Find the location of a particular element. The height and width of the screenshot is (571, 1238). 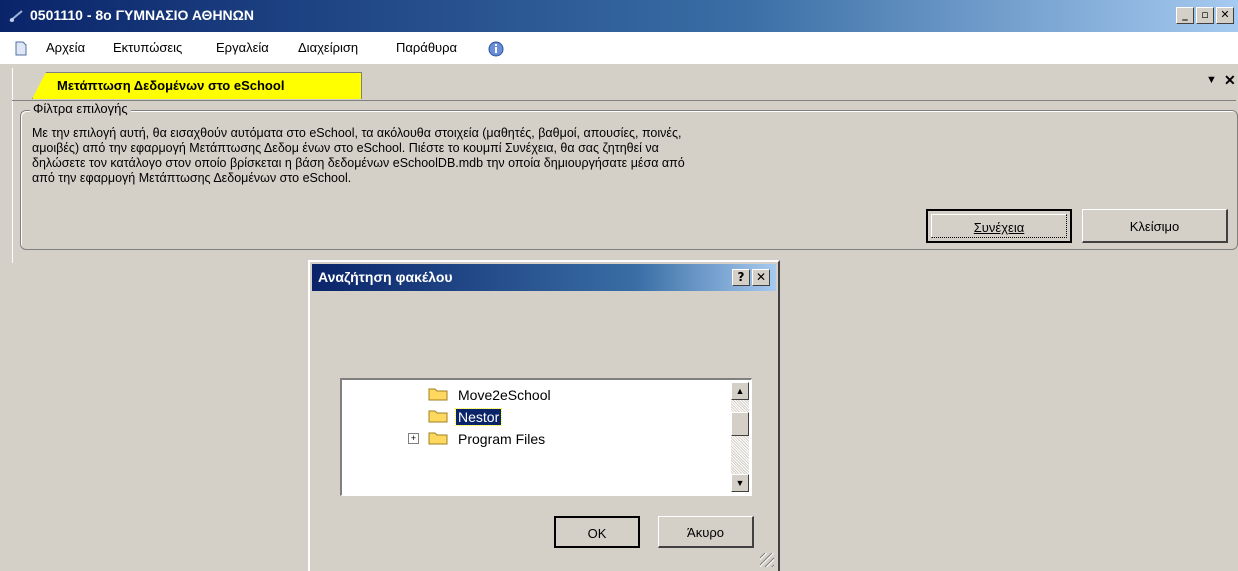

app-icon is located at coordinates (16, 16).